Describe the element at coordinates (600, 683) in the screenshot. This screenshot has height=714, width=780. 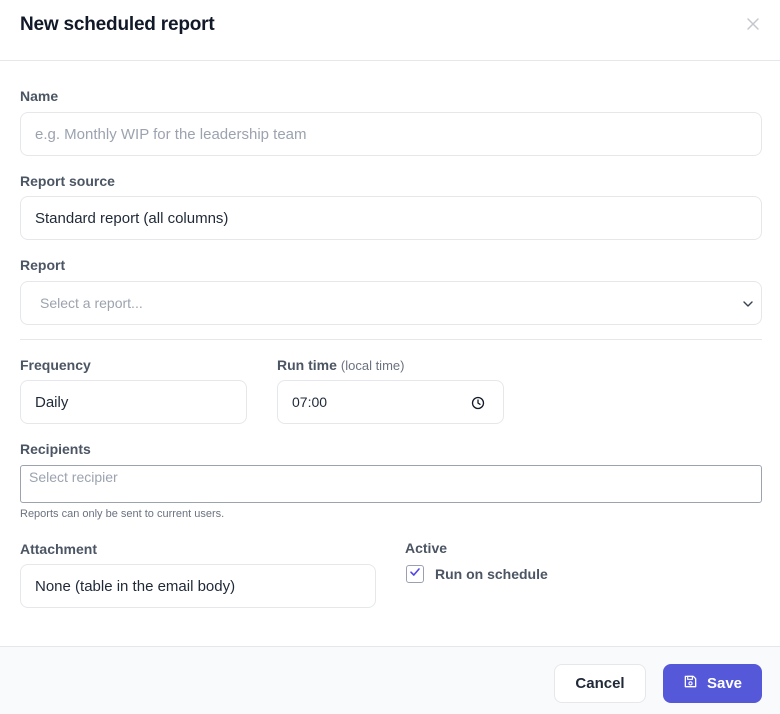
I see `cancel-button: Cancel` at that location.